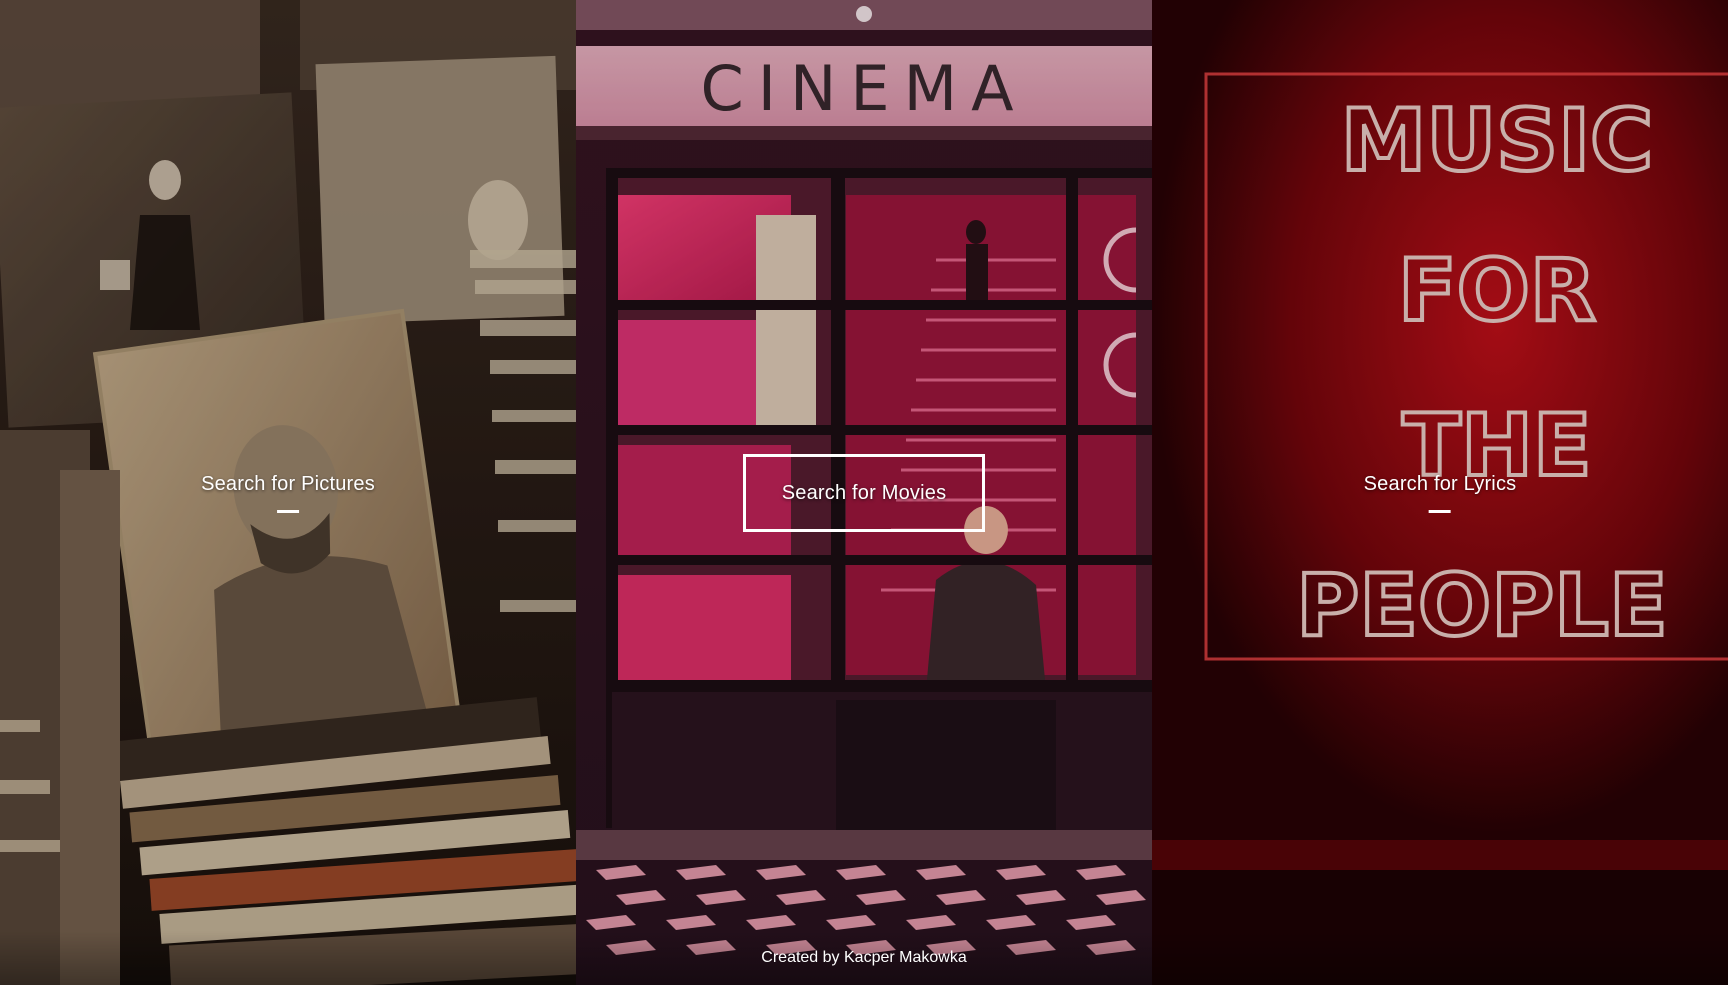 The image size is (1728, 985). What do you see at coordinates (1481, 606) in the screenshot?
I see `neon-line-4: PEOPLE` at bounding box center [1481, 606].